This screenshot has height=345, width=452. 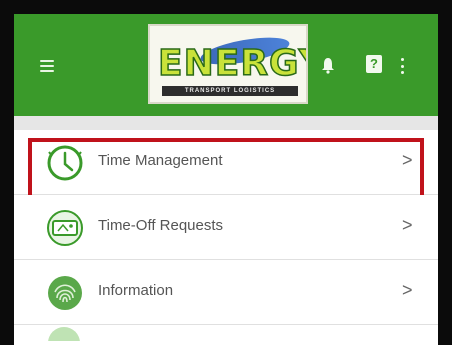 What do you see at coordinates (402, 66) in the screenshot?
I see `more-options-icon` at bounding box center [402, 66].